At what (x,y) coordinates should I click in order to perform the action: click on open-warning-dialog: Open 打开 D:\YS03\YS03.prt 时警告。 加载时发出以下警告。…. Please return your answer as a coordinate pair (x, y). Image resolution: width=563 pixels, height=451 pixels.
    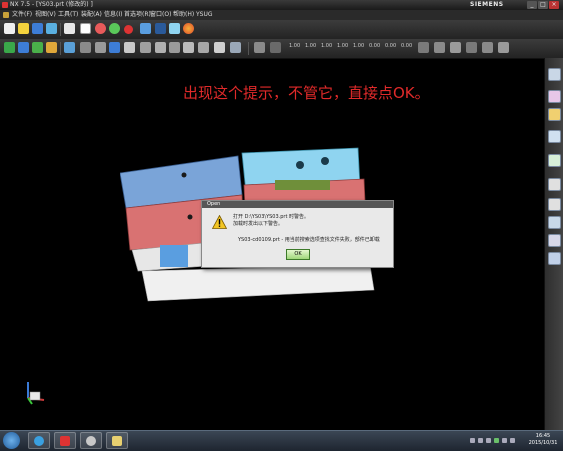
    Looking at the image, I should click on (297, 234).